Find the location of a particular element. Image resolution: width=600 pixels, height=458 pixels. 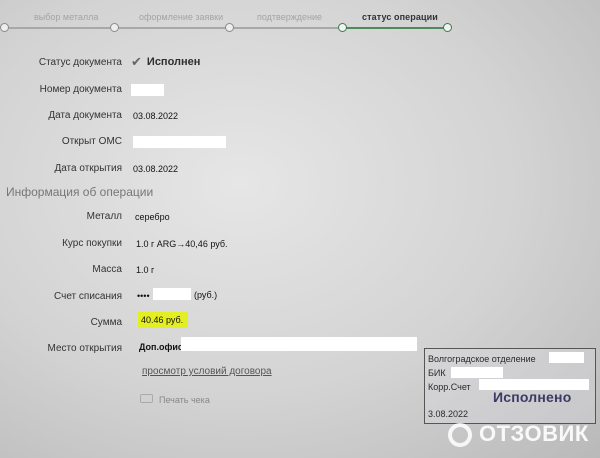

doc-date-label: Дата документа is located at coordinates (85, 115).